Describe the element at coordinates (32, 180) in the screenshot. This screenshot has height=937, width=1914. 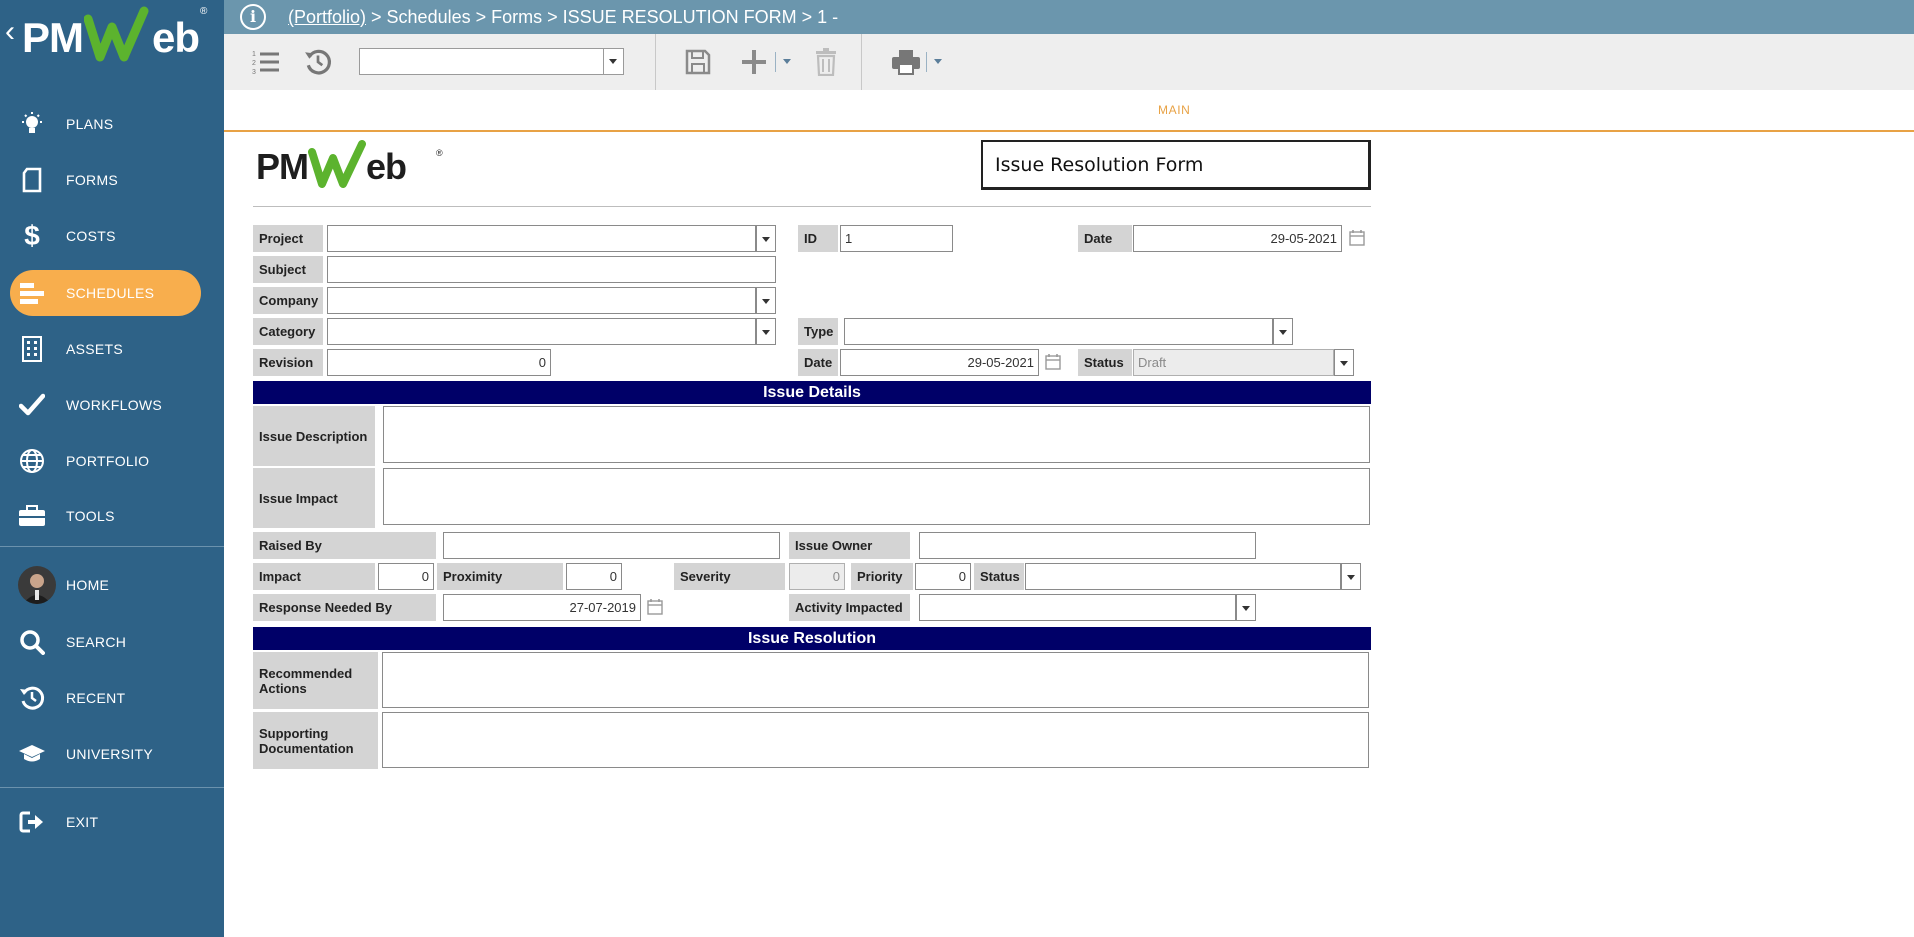
I see `document-icon` at that location.